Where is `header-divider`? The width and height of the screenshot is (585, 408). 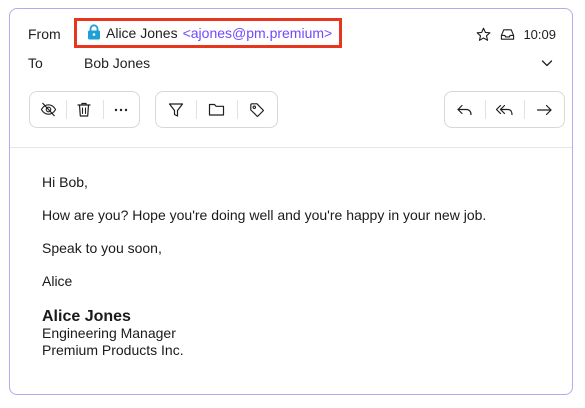
header-divider is located at coordinates (291, 147).